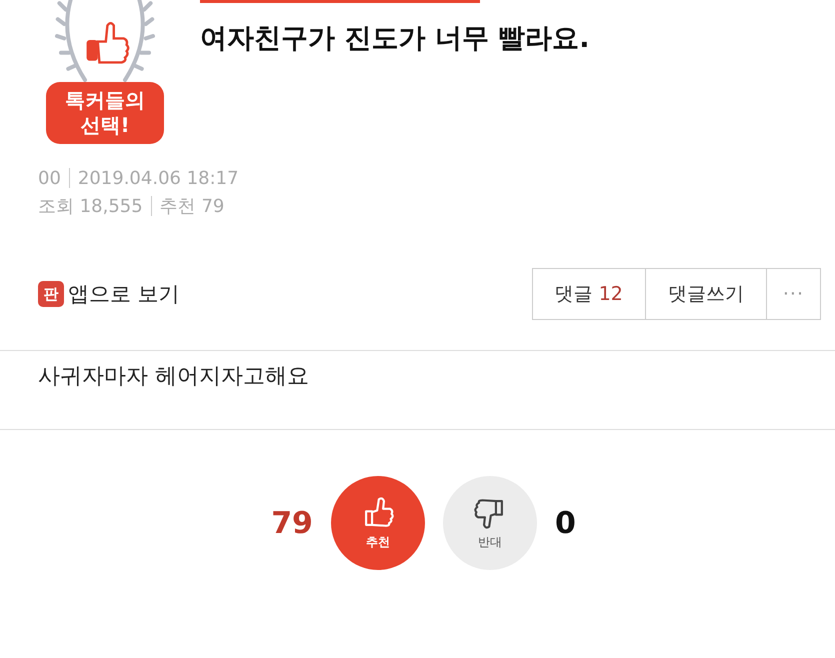 The height and width of the screenshot is (658, 835). Describe the element at coordinates (589, 294) in the screenshot. I see `comments-button: 댓글 12` at that location.